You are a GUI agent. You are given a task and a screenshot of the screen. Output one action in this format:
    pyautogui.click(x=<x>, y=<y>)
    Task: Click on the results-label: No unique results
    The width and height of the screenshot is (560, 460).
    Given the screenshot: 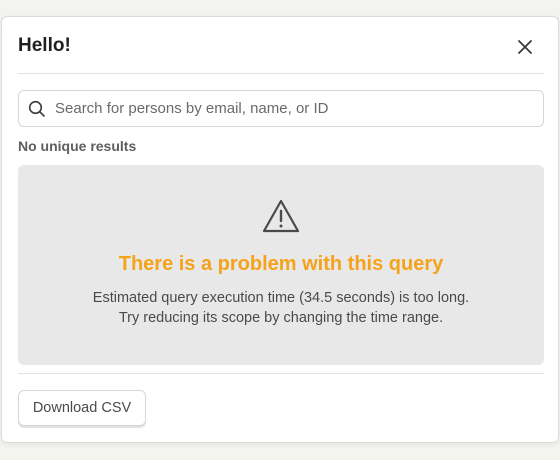 What is the action you would take?
    pyautogui.click(x=77, y=146)
    